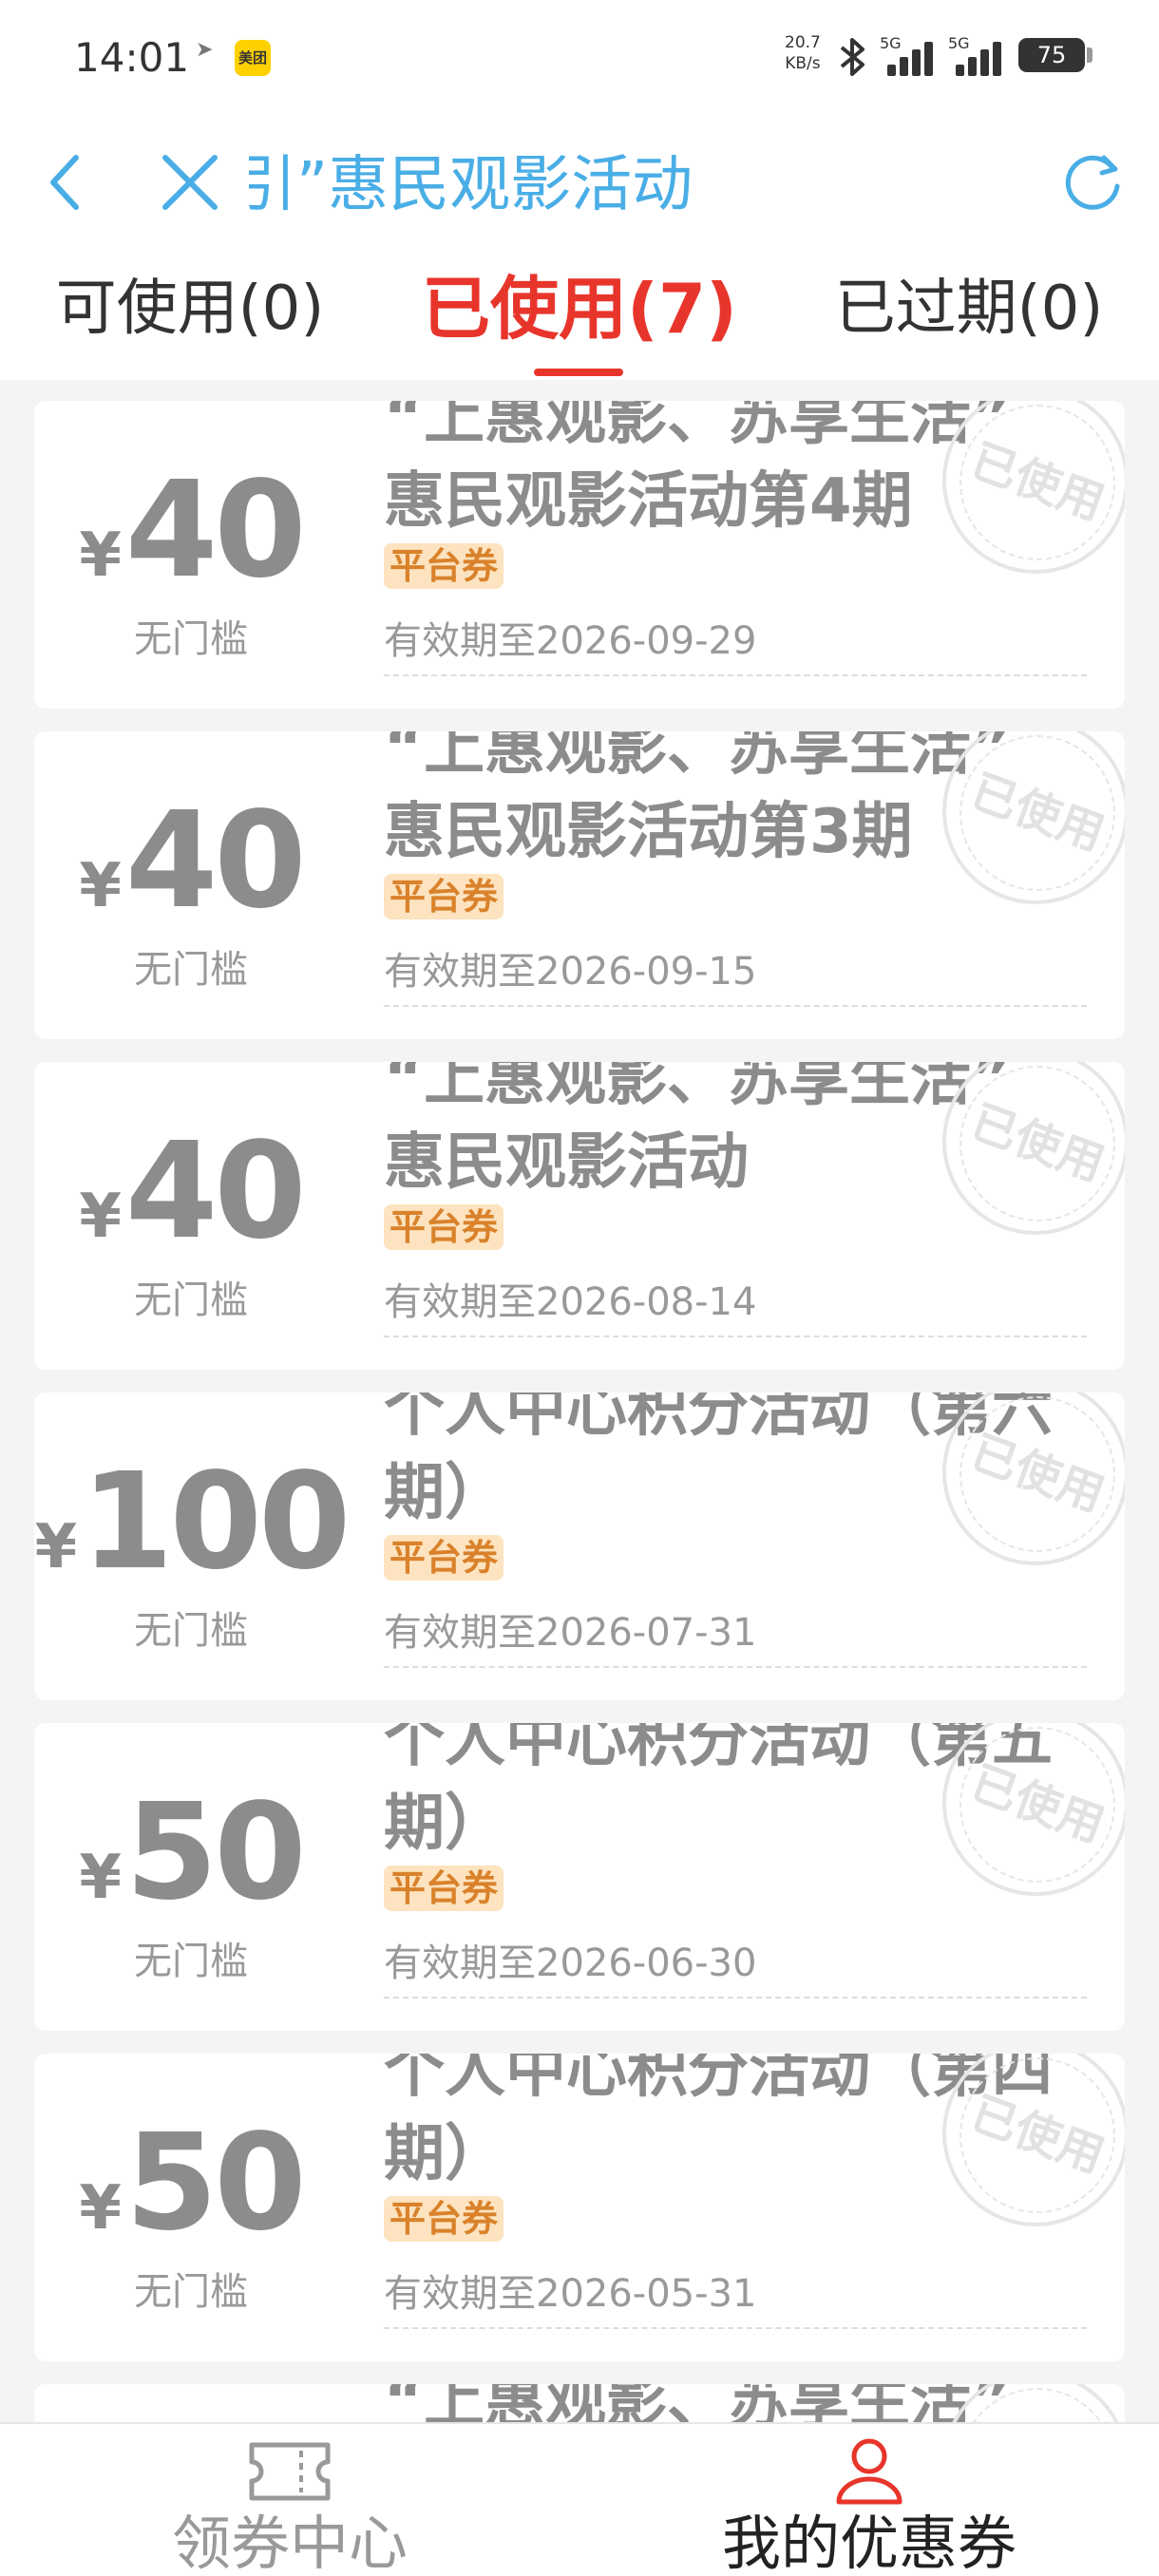 This screenshot has width=1159, height=2576. What do you see at coordinates (579, 57) in the screenshot?
I see `status-bar: 14:01 ➤ 美团 20.7 KB/s 5G 5G 75` at bounding box center [579, 57].